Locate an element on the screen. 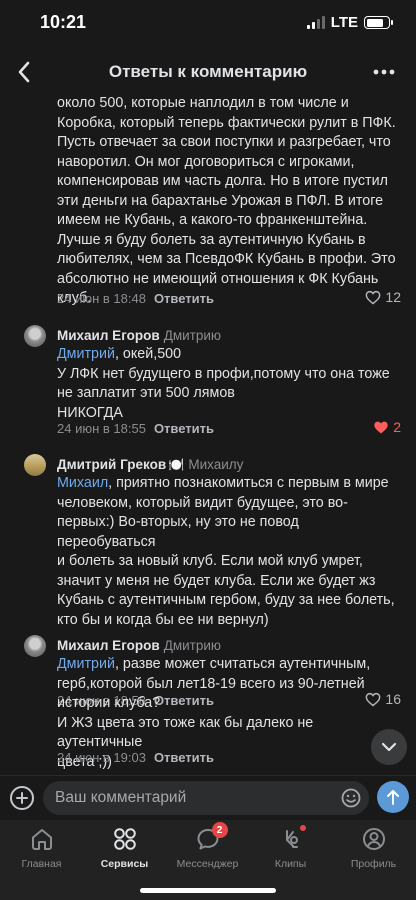 The width and height of the screenshot is (416, 900). home-indicator is located at coordinates (208, 890).